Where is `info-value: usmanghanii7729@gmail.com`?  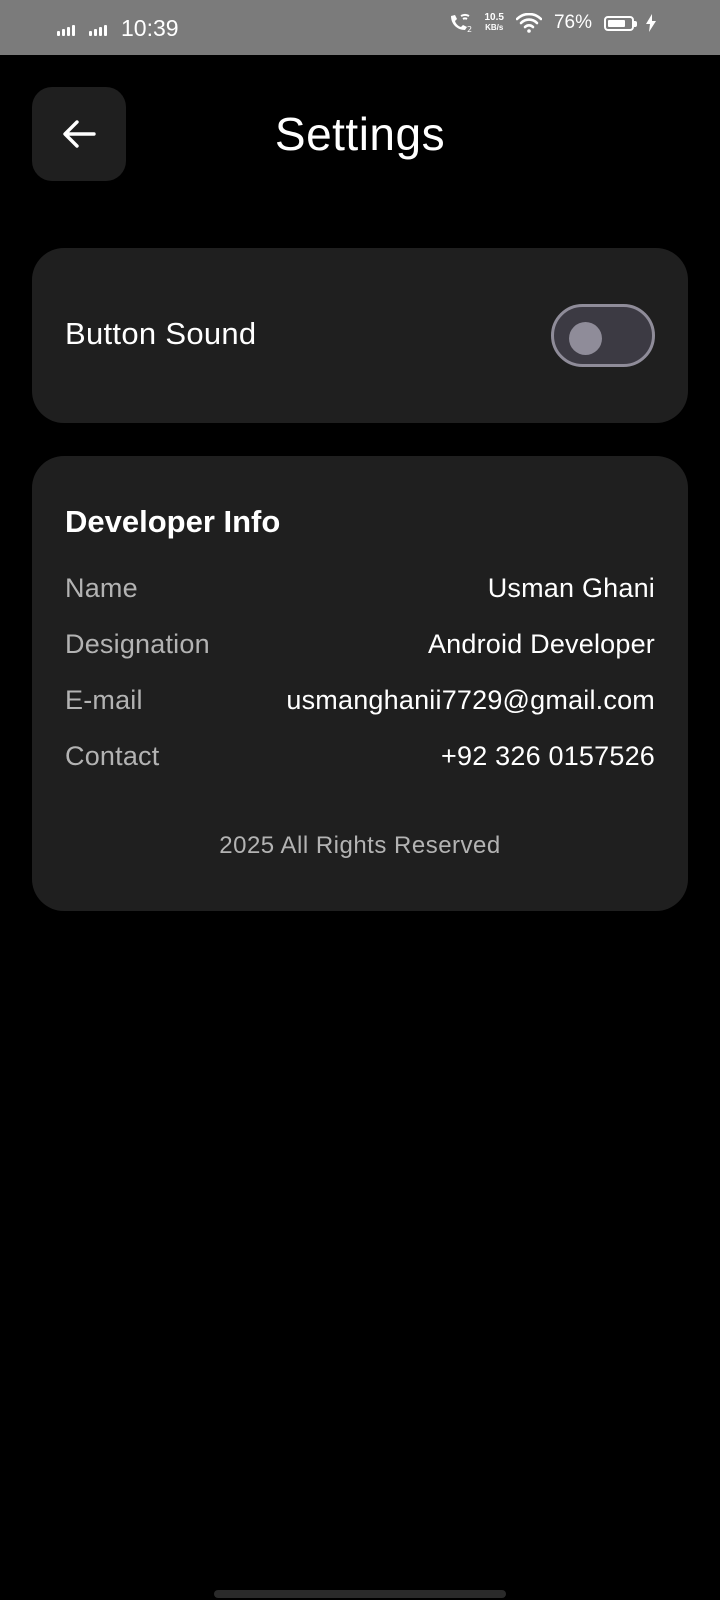 info-value: usmanghanii7729@gmail.com is located at coordinates (470, 699).